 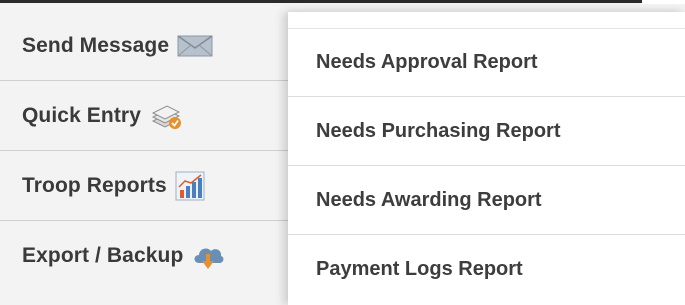 I want to click on menu-item-label: Troop Reports, so click(x=94, y=185).